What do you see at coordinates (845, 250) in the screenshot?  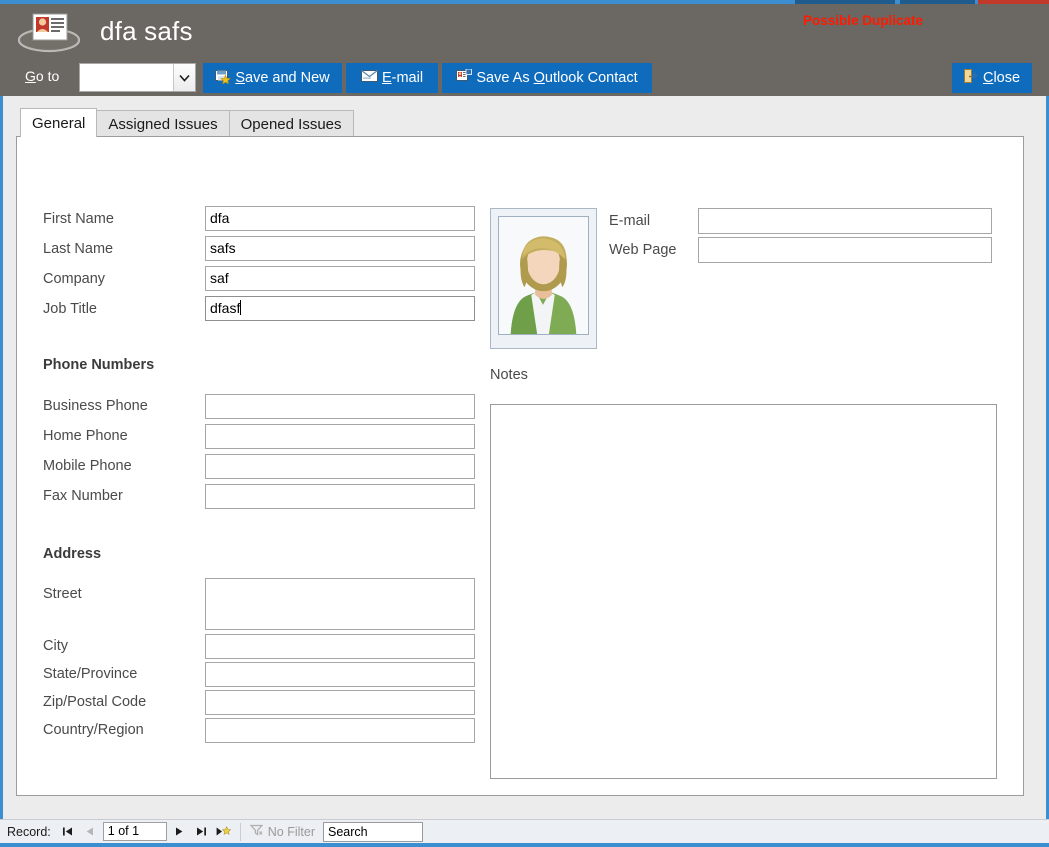 I see `web-page-input` at bounding box center [845, 250].